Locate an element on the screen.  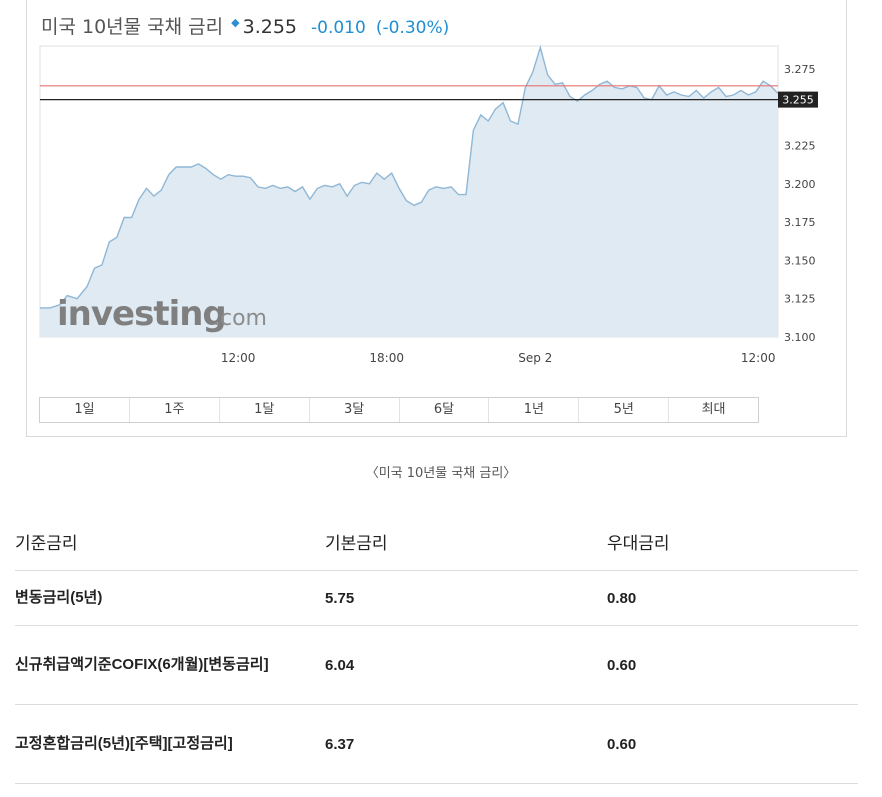
header-preferential-rate: 우대금리 is located at coordinates (732, 541).